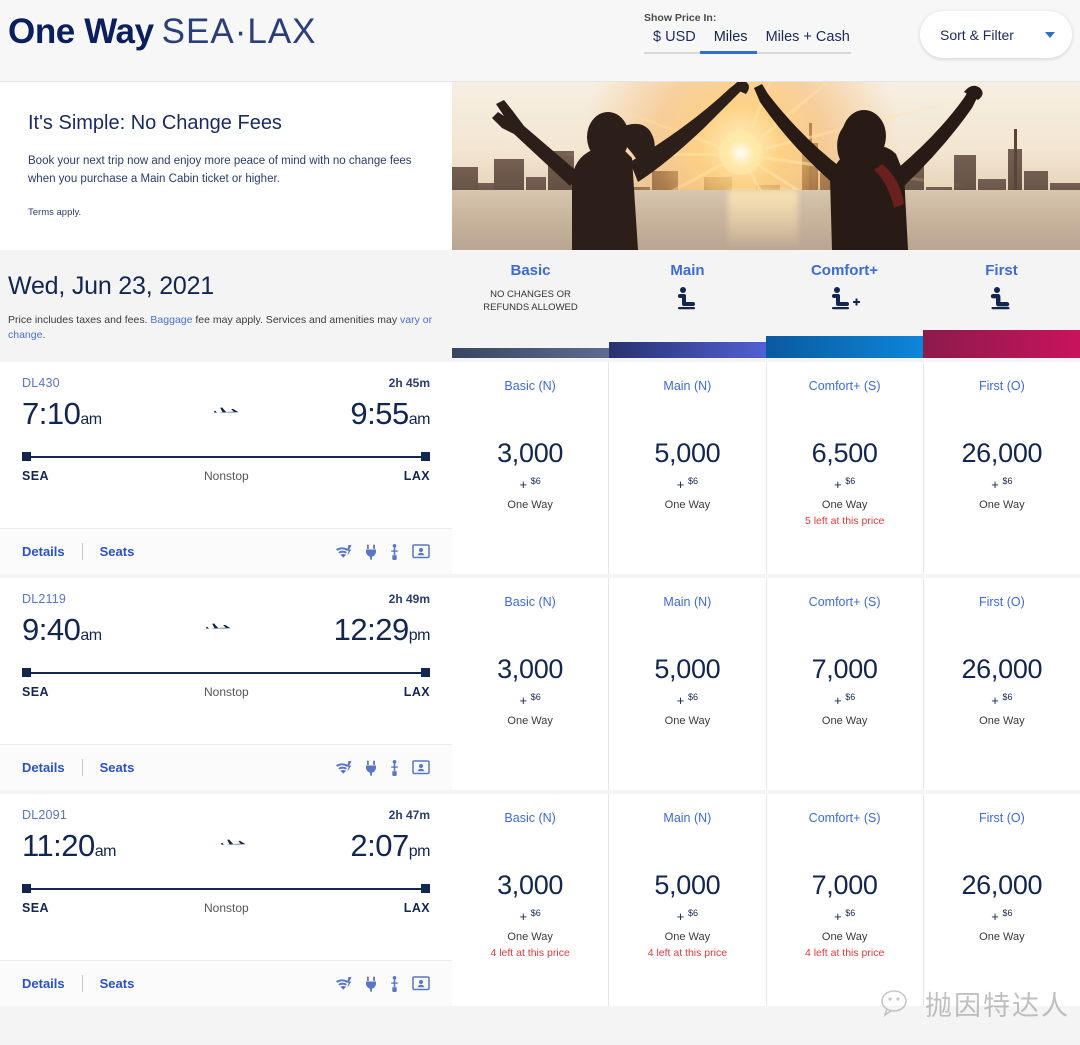 This screenshot has width=1080, height=1045. Describe the element at coordinates (530, 270) in the screenshot. I see `fare-header-basic-name: Basic` at that location.